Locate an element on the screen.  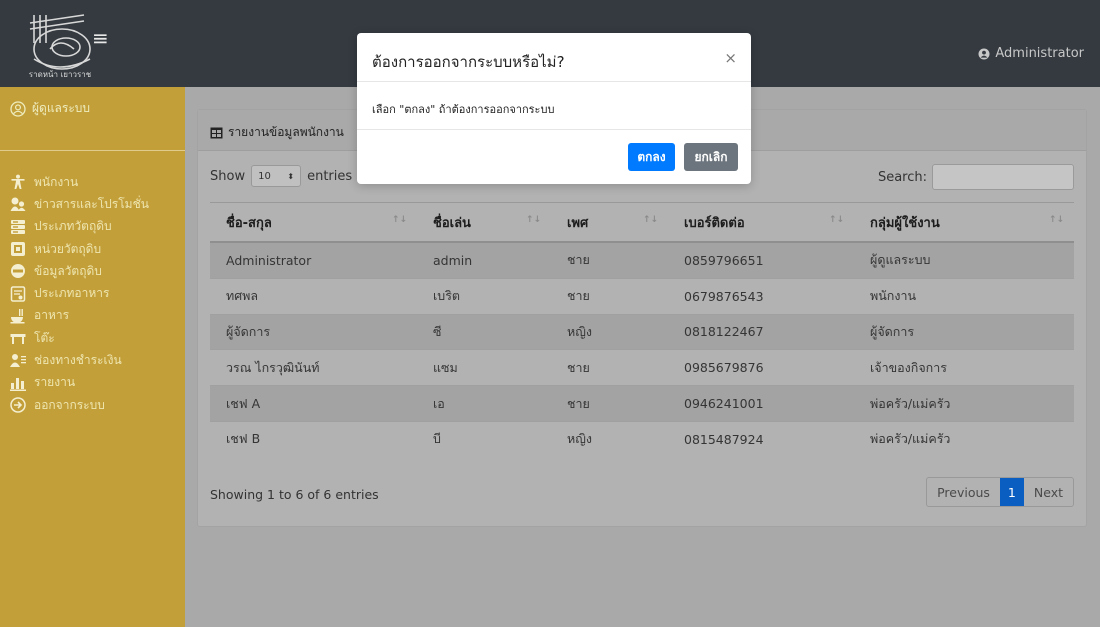
sidebar-item-news: ข่าวสารและโปรโมชั่น is located at coordinates (92, 204).